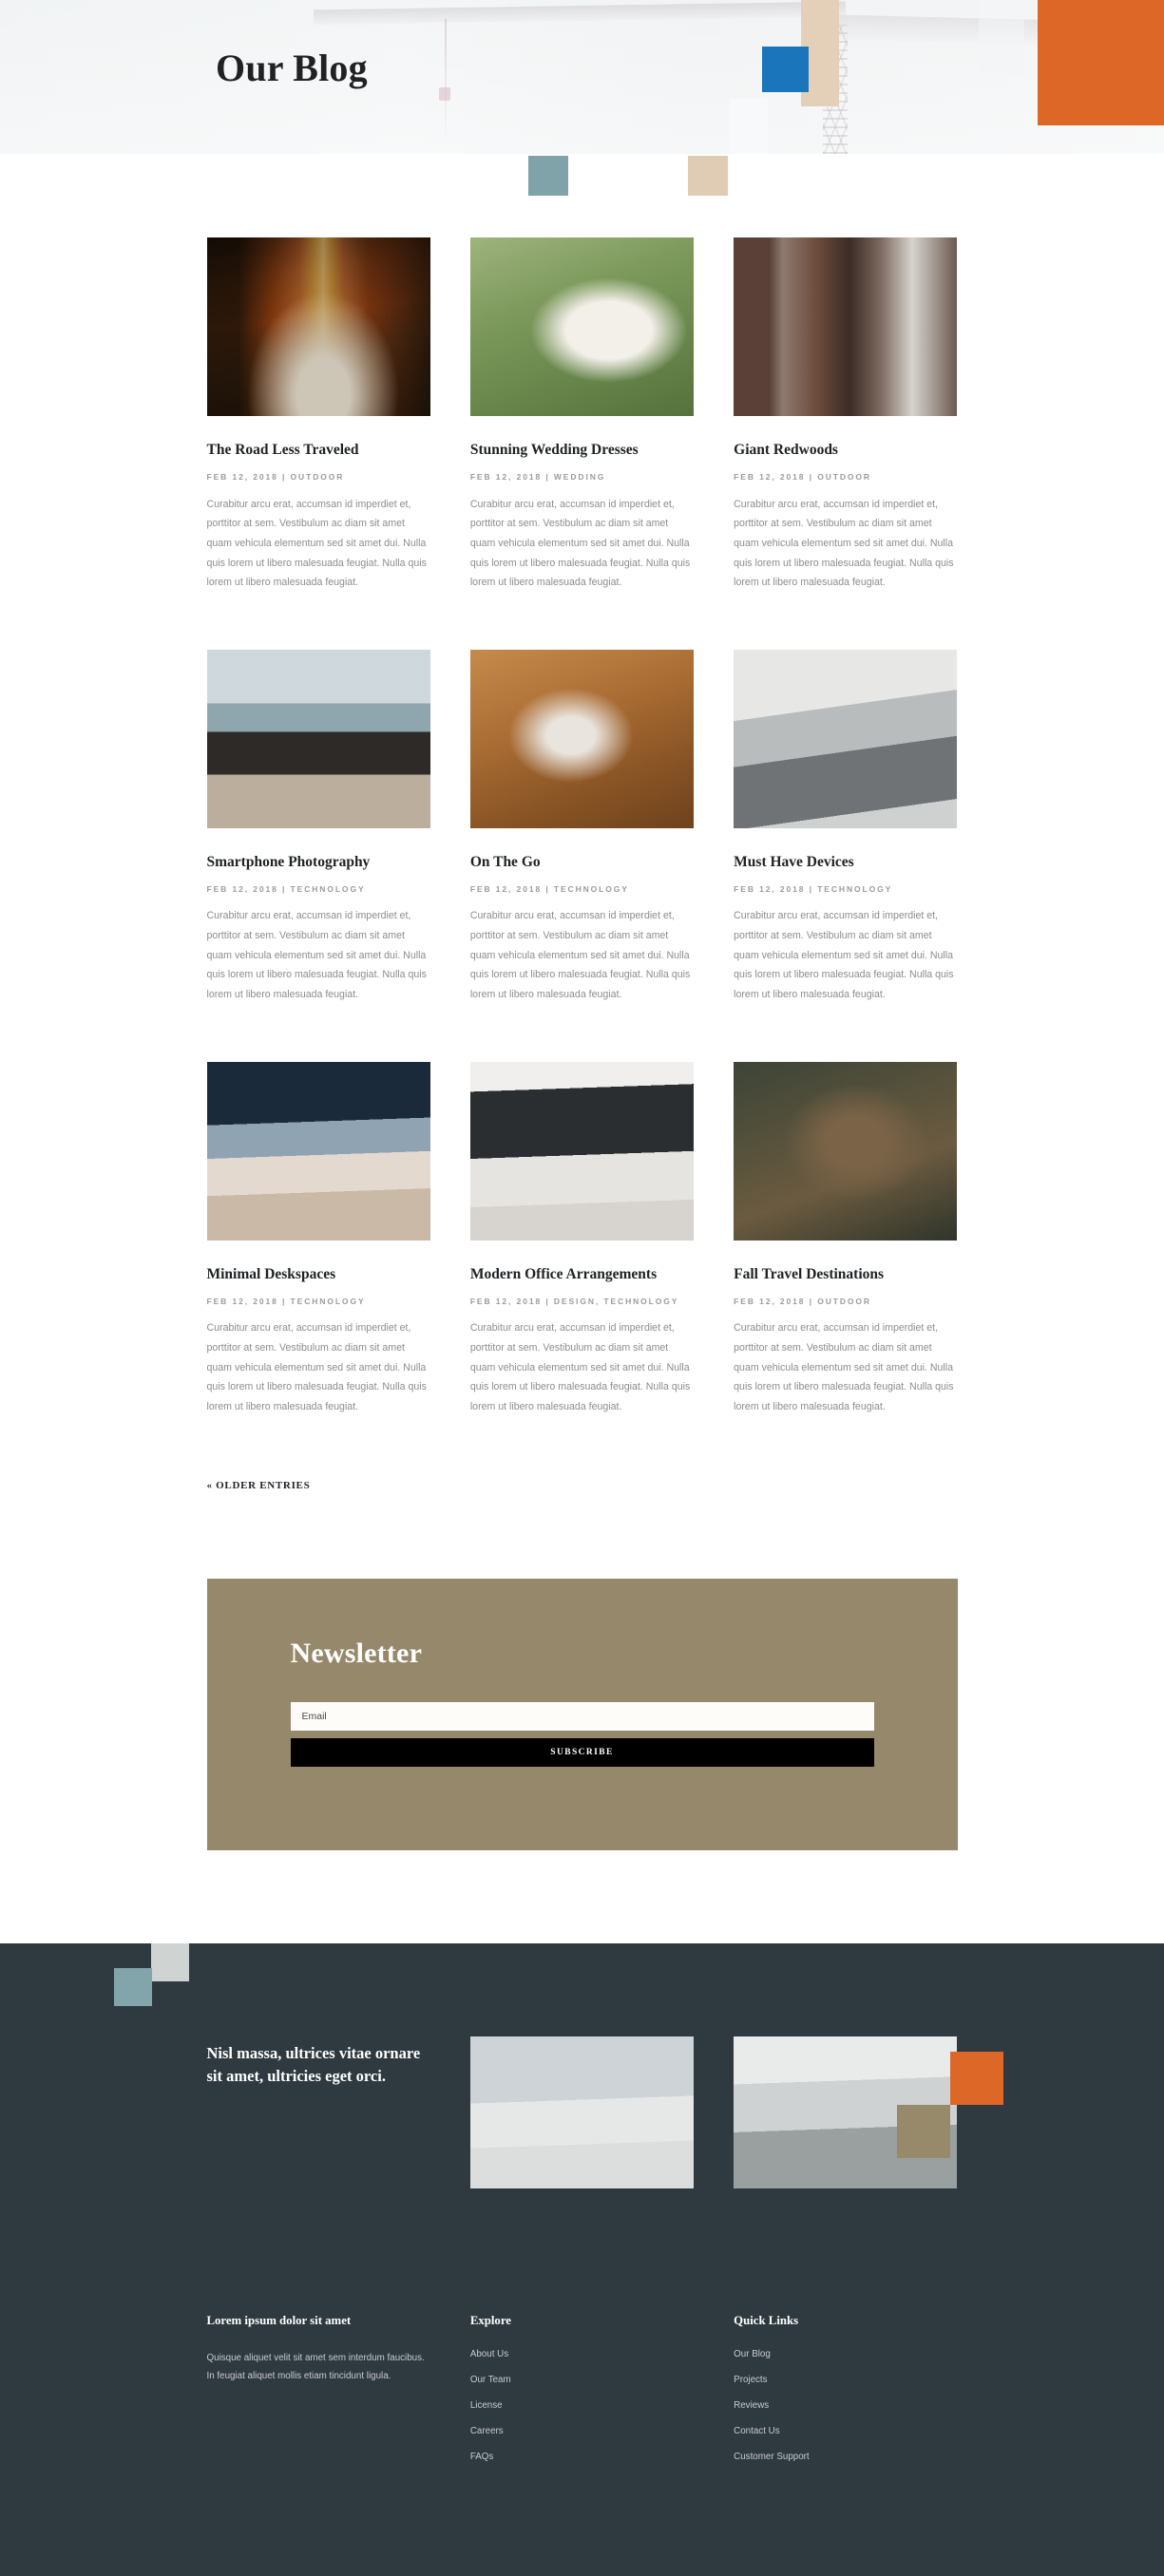 The image size is (1164, 2576). Describe the element at coordinates (708, 176) in the screenshot. I see `tan-square-decor-lower` at that location.